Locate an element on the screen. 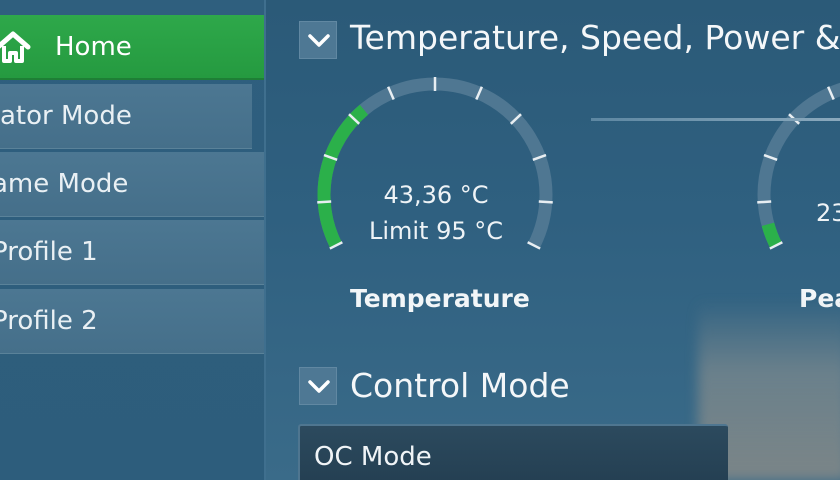  peak-value: 23 is located at coordinates (828, 213).